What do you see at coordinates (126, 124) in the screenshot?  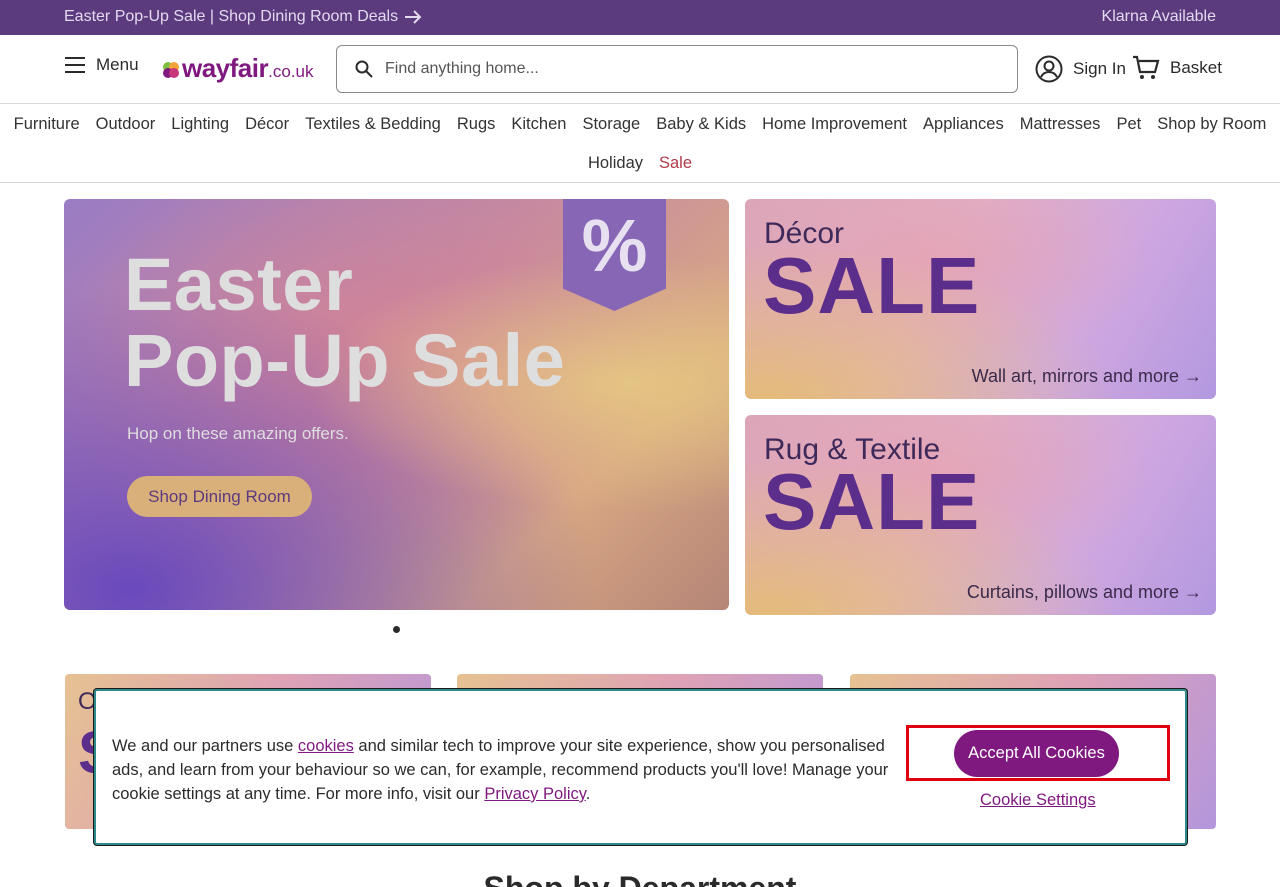 I see `nav-item-outdoor: Outdoor` at bounding box center [126, 124].